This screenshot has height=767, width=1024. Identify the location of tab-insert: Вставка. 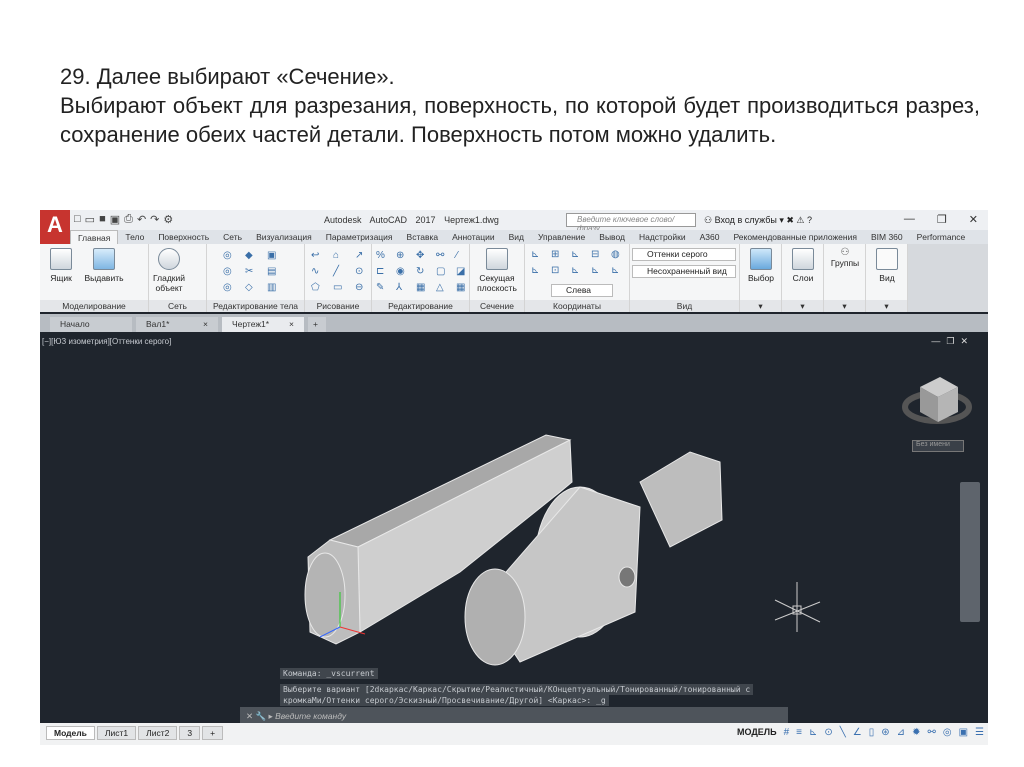
(423, 237).